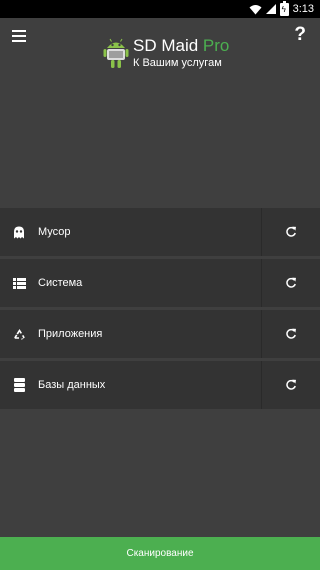 The image size is (320, 570). Describe the element at coordinates (19, 36) in the screenshot. I see `hamburger-icon` at that location.